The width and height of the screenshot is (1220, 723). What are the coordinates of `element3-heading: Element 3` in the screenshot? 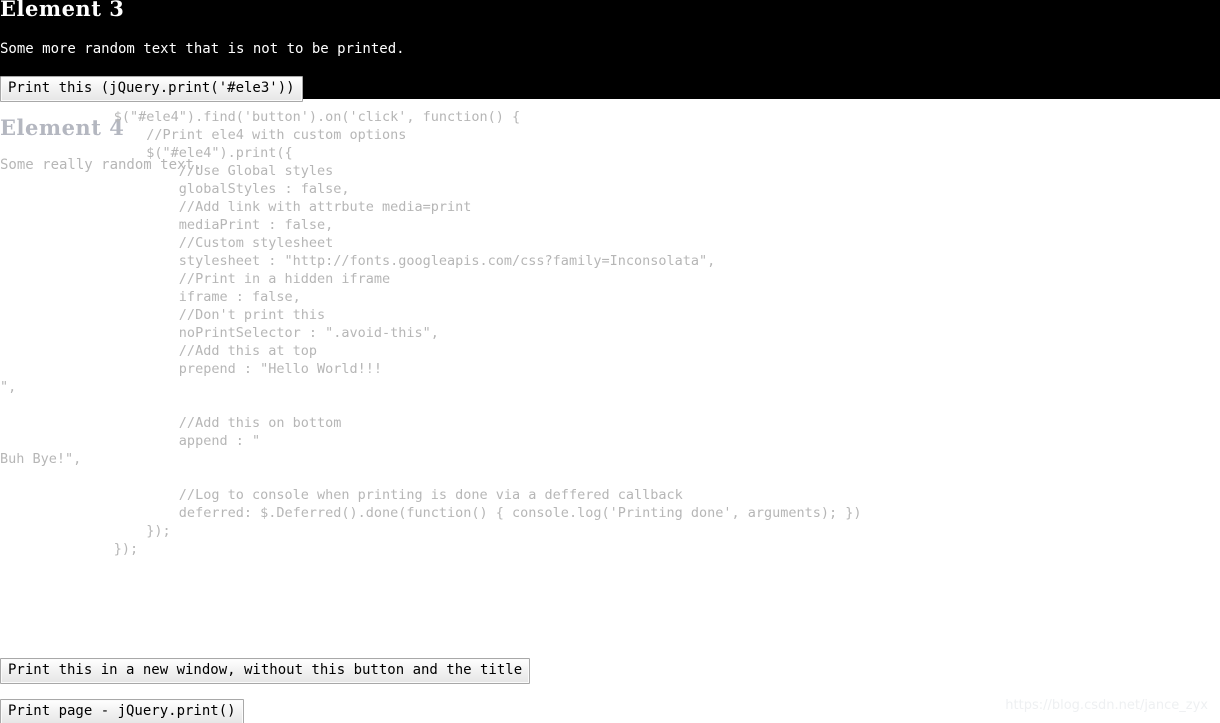 It's located at (62, 10).